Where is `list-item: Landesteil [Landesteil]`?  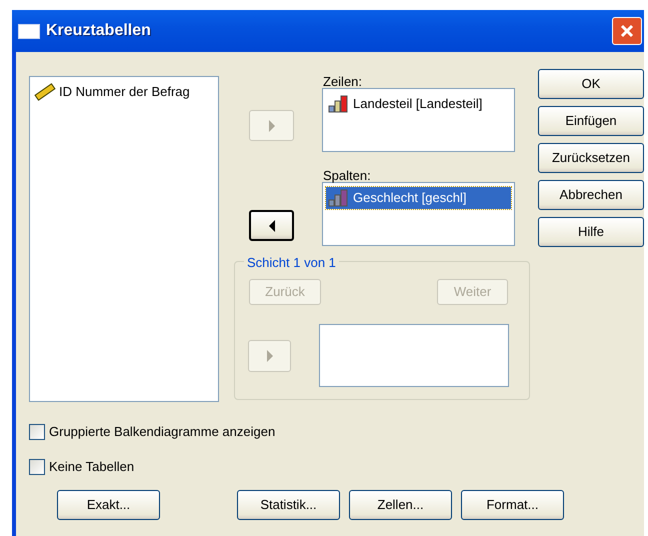
list-item: Landesteil [Landesteil] is located at coordinates (418, 103).